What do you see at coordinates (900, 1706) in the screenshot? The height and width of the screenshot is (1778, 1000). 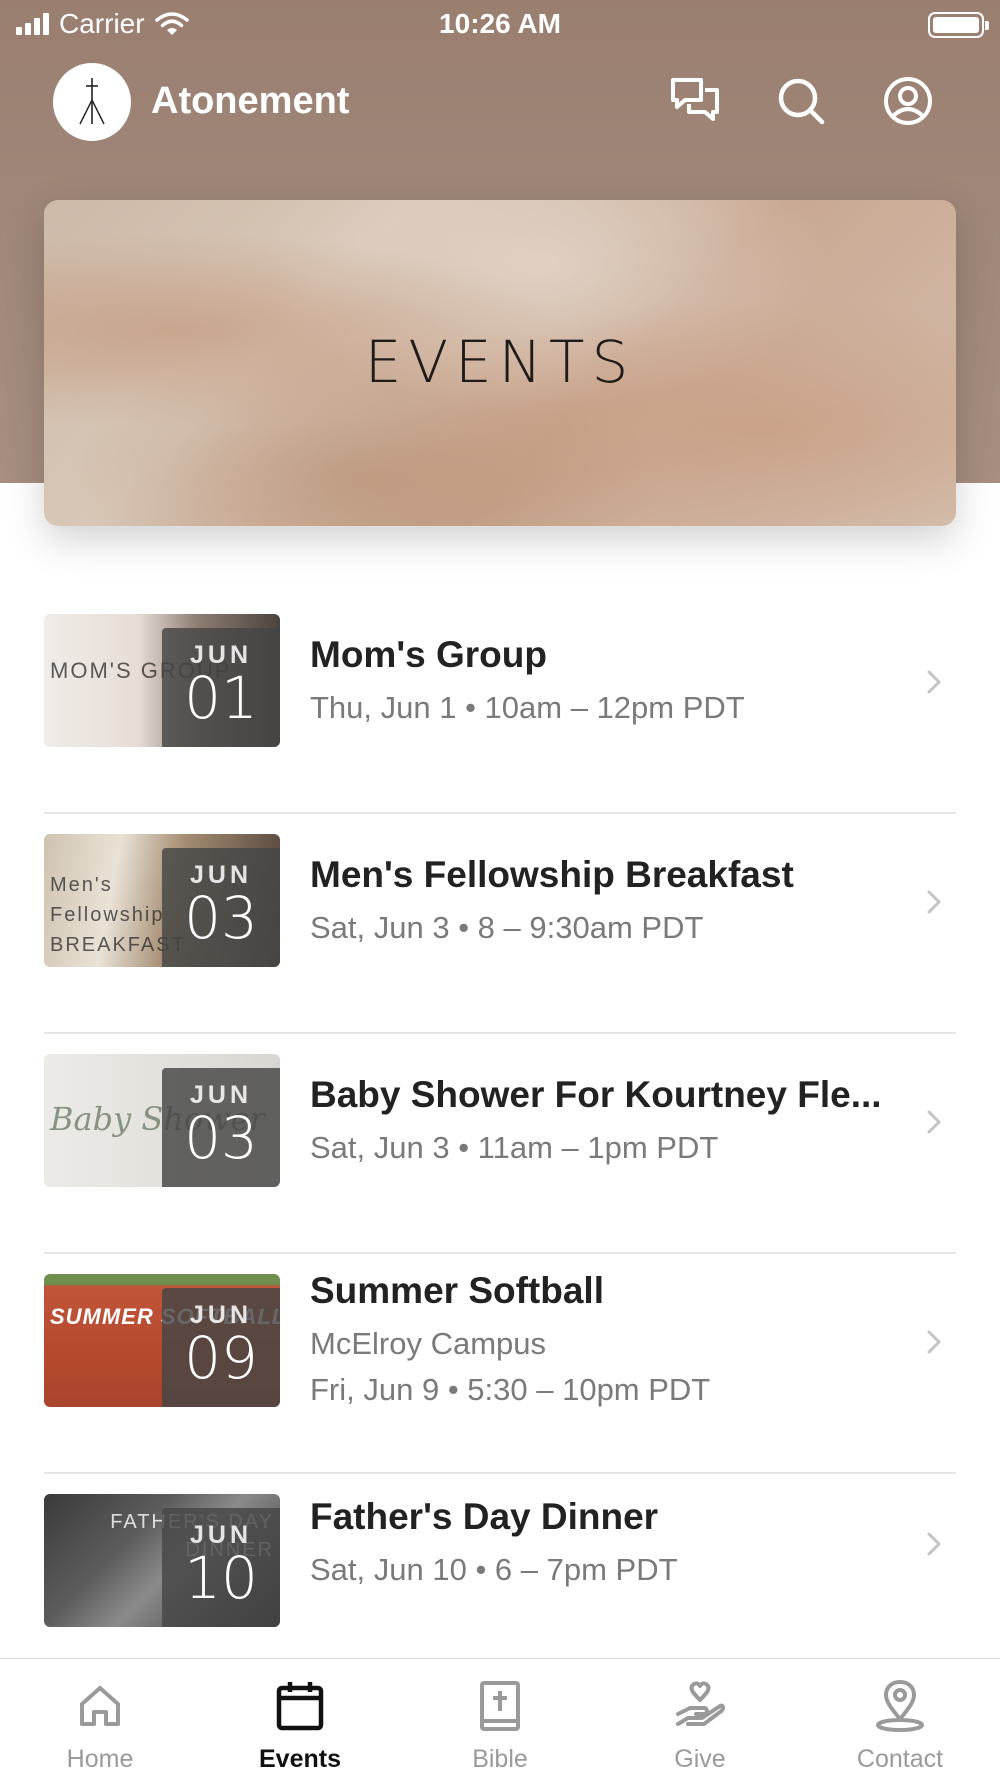 I see `location-pin-icon` at bounding box center [900, 1706].